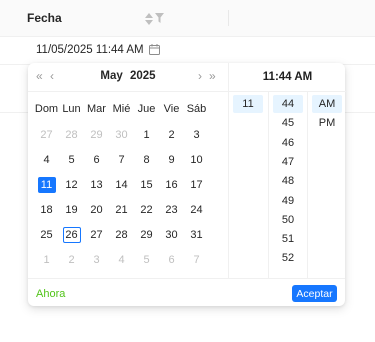 The width and height of the screenshot is (375, 342). I want to click on day-cell: 20, so click(97, 210).